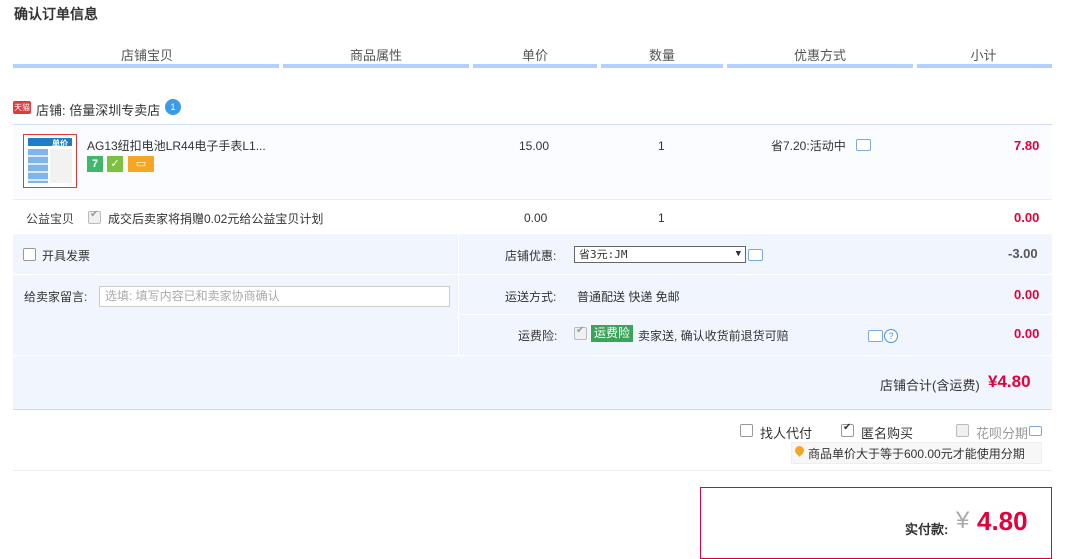  Describe the element at coordinates (916, 454) in the screenshot. I see `installment-hint-text: 商品单价大于等于600.00元才能使用分期` at that location.